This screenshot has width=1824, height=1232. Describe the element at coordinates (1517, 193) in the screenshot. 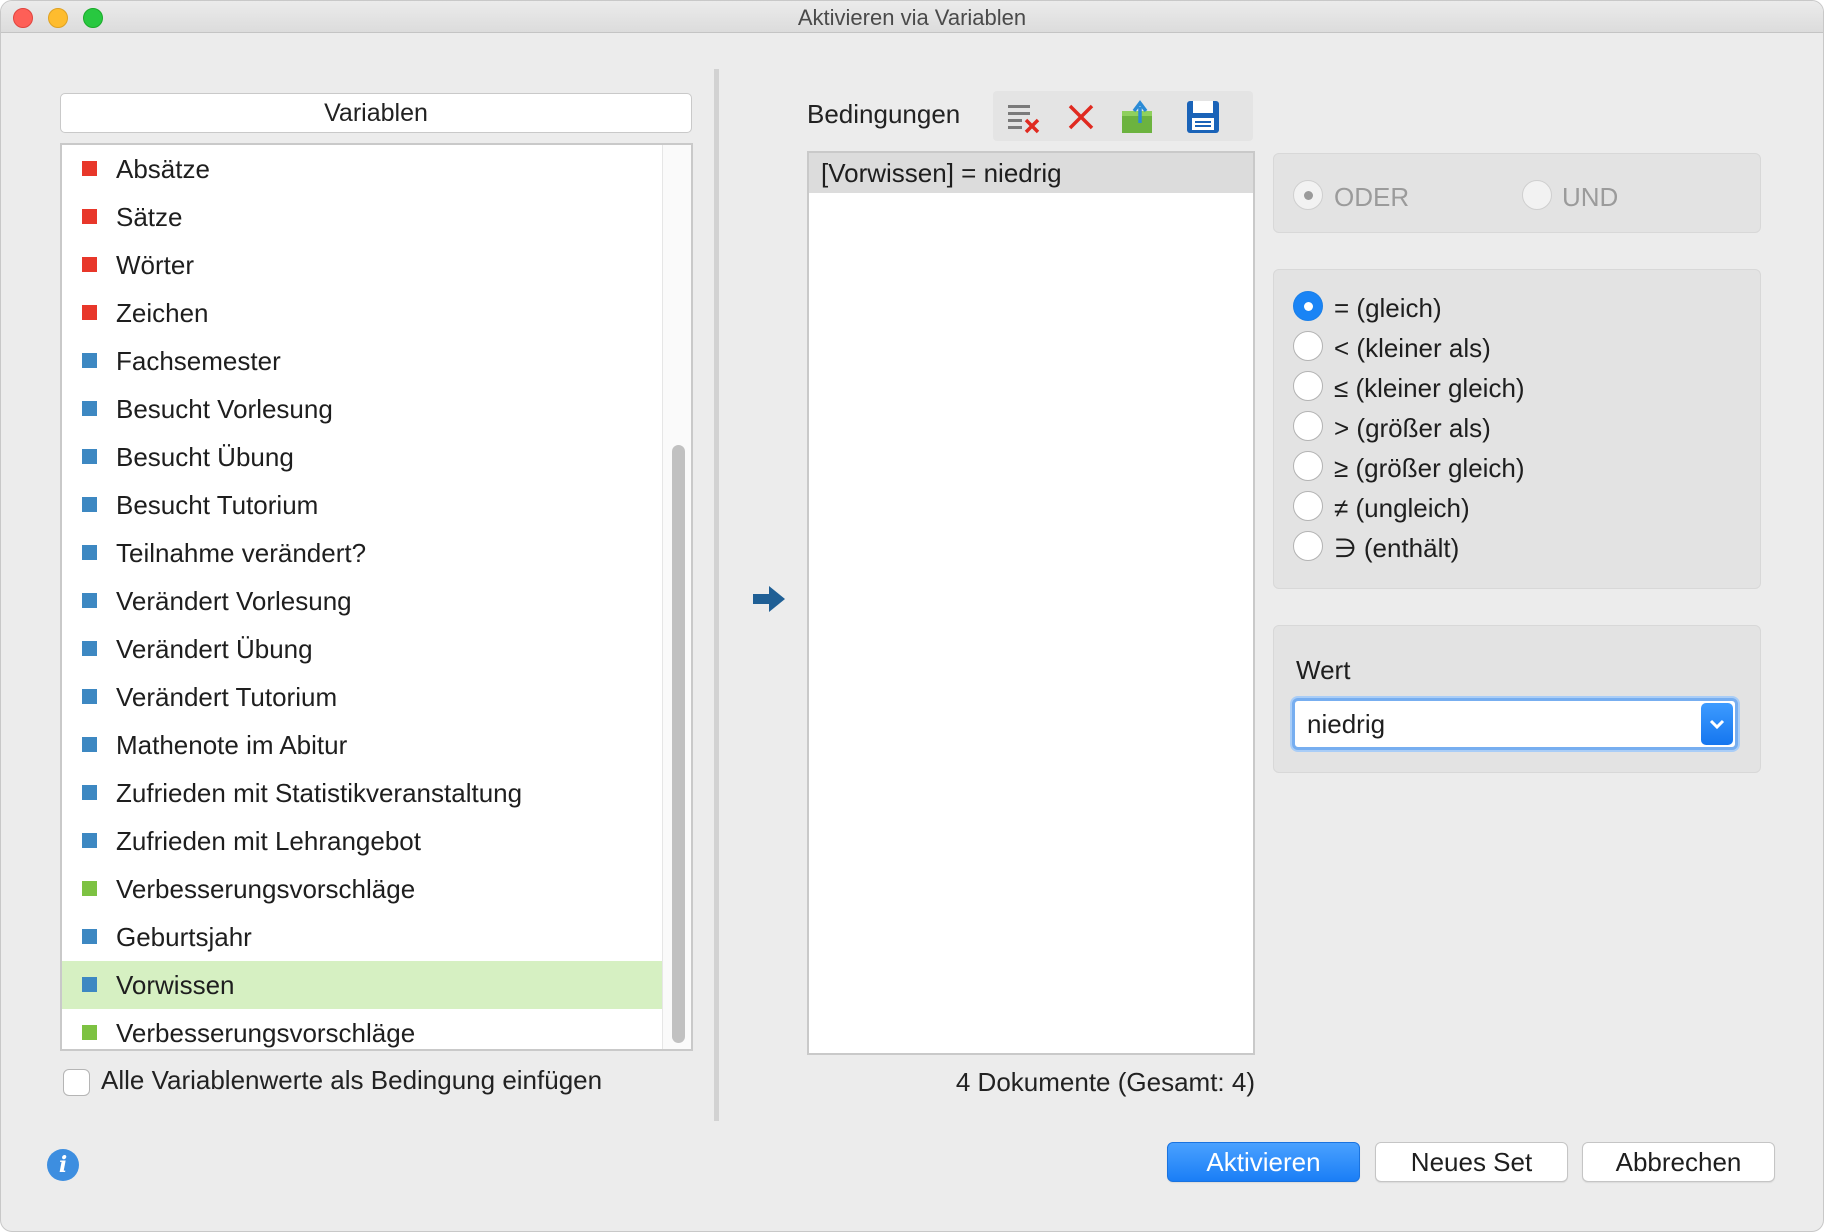

I see `logic-group: ODER UND` at that location.